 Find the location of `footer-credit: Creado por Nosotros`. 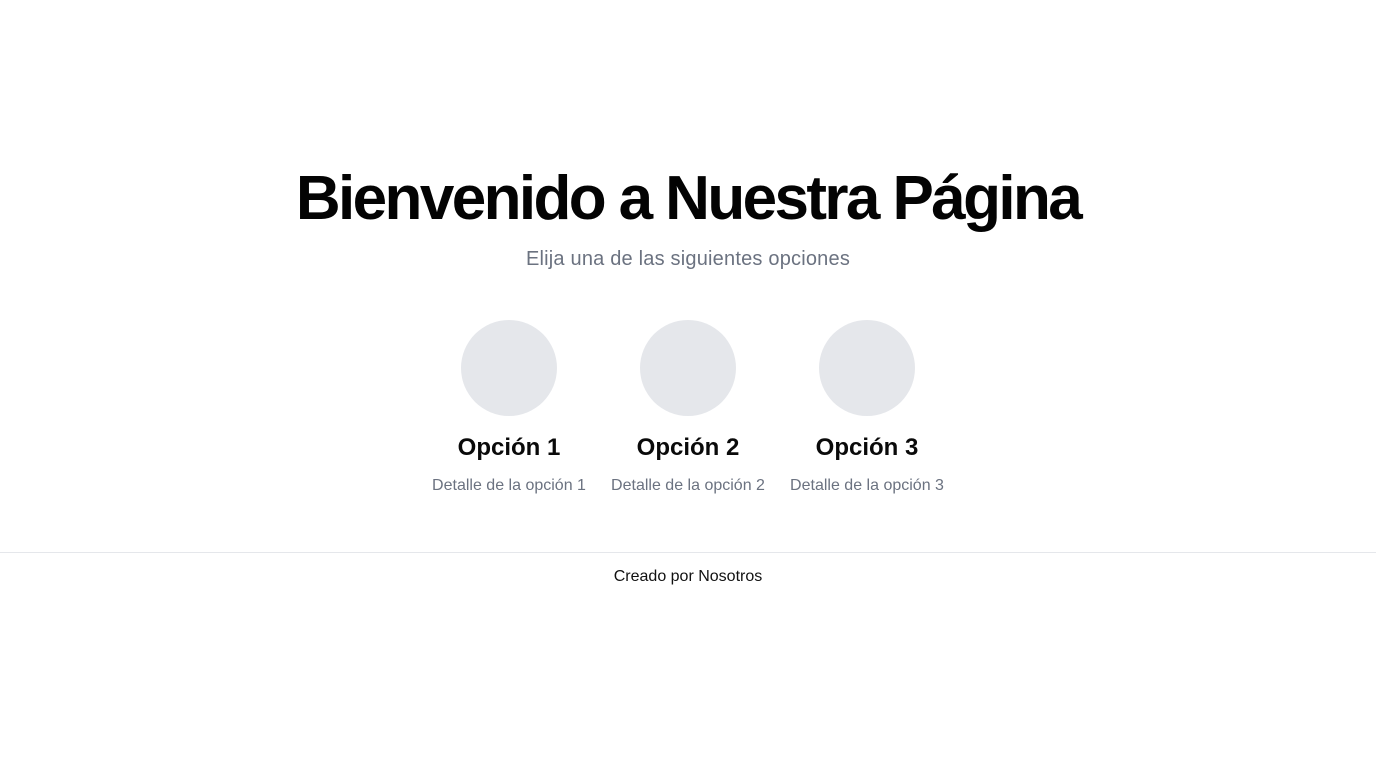

footer-credit: Creado por Nosotros is located at coordinates (688, 576).